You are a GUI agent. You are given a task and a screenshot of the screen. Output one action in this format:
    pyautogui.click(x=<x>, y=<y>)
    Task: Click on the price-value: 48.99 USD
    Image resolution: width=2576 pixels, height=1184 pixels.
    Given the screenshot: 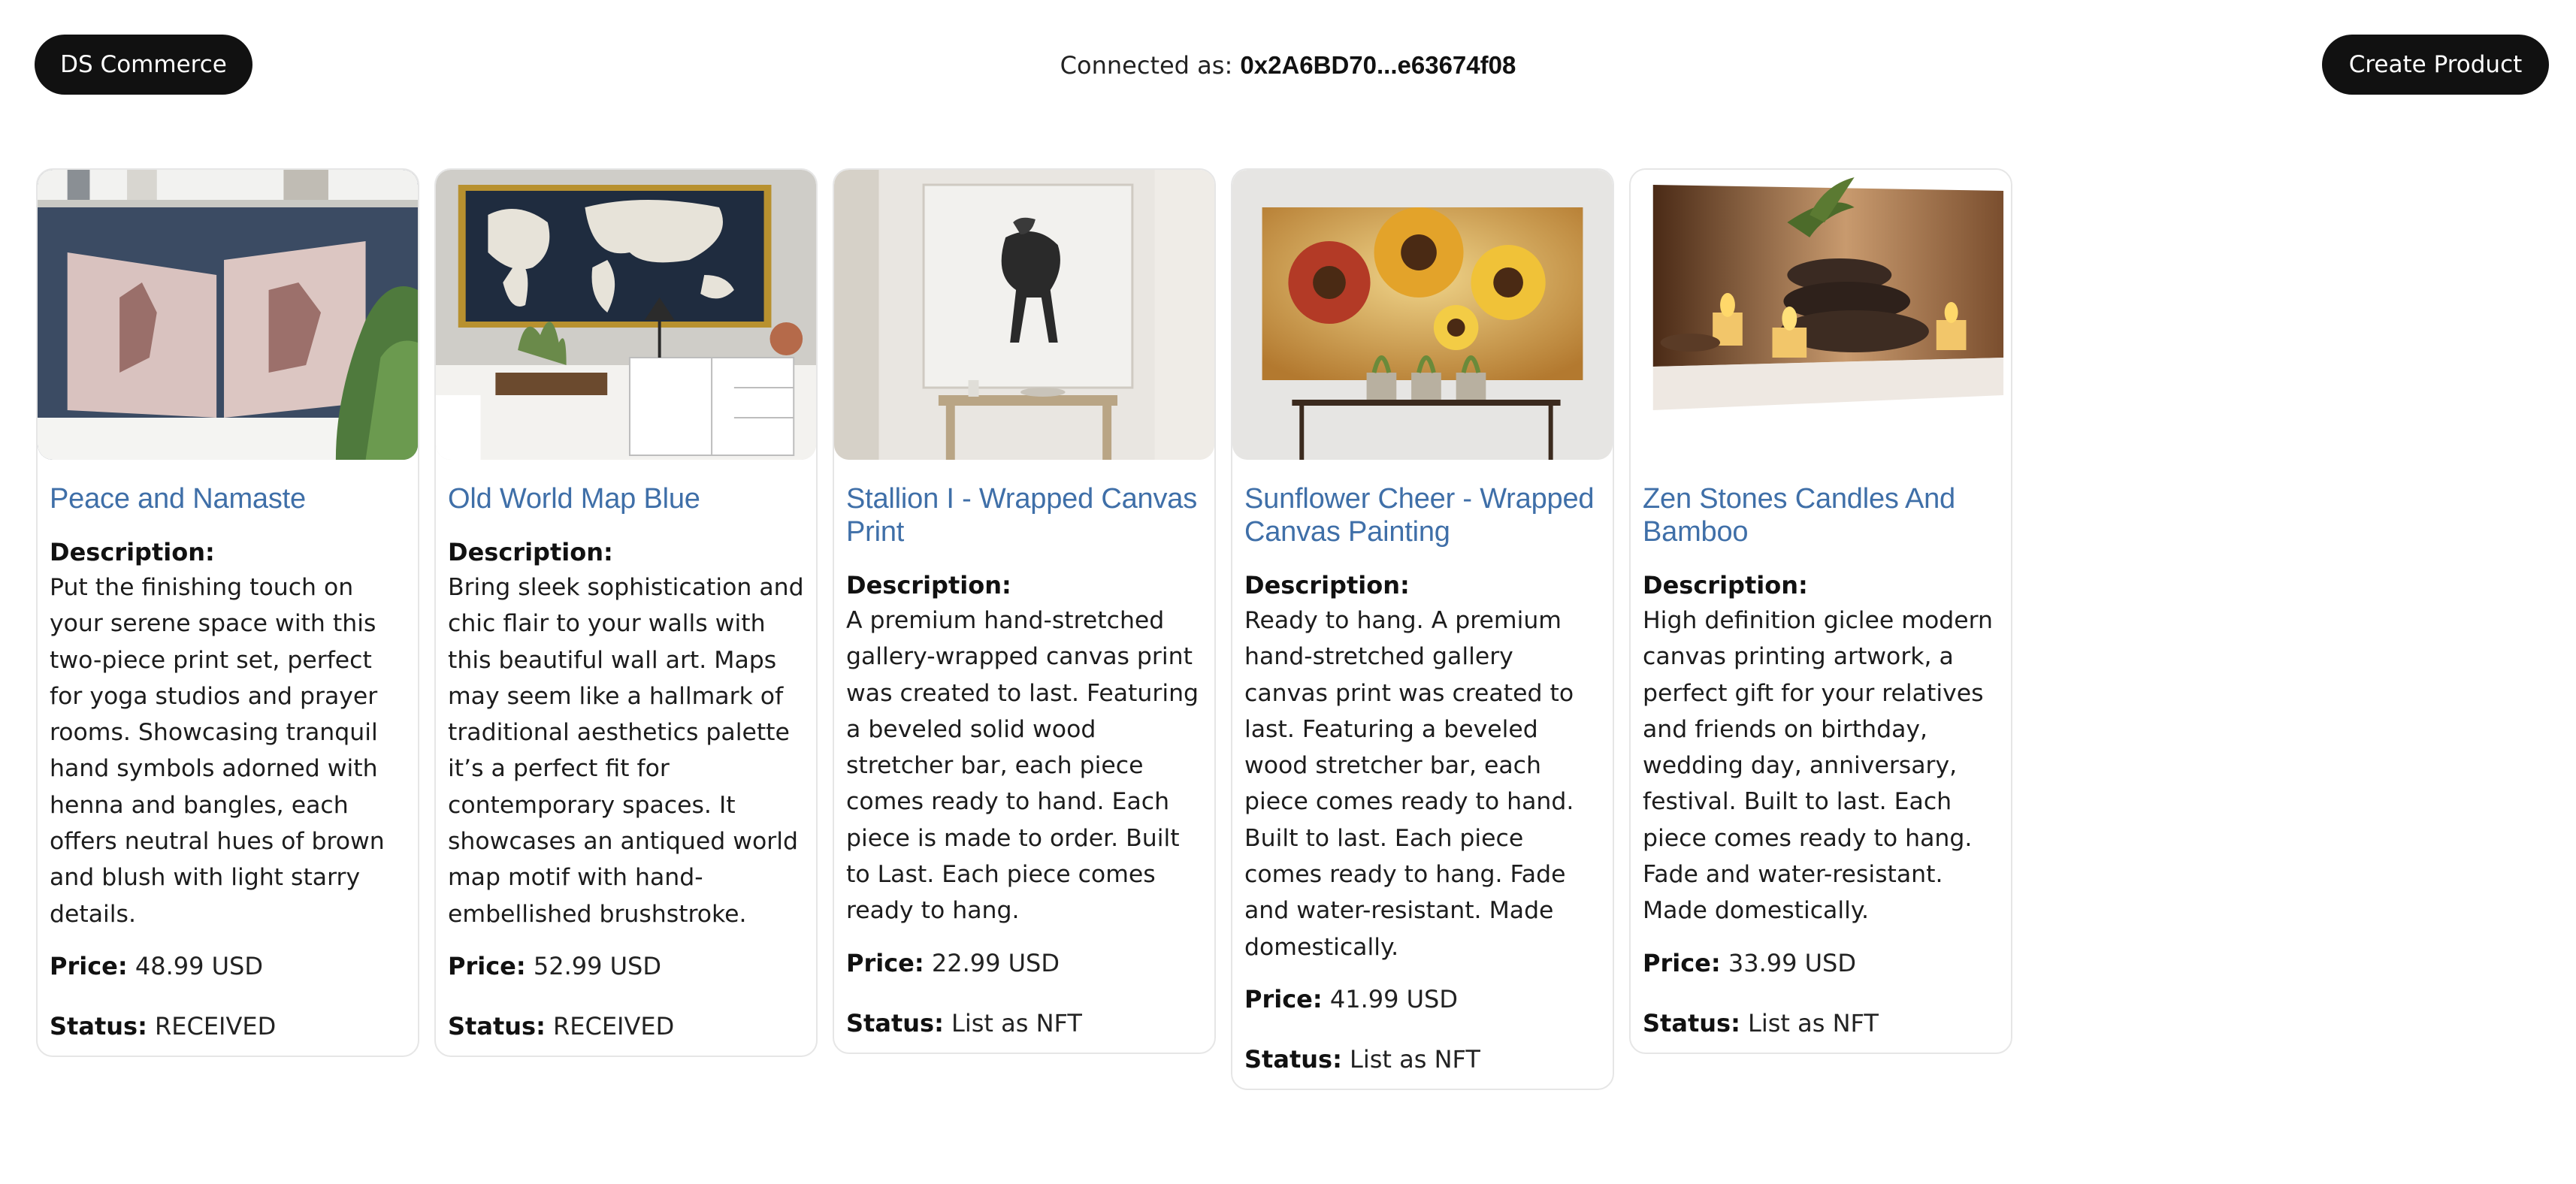 What is the action you would take?
    pyautogui.click(x=199, y=965)
    